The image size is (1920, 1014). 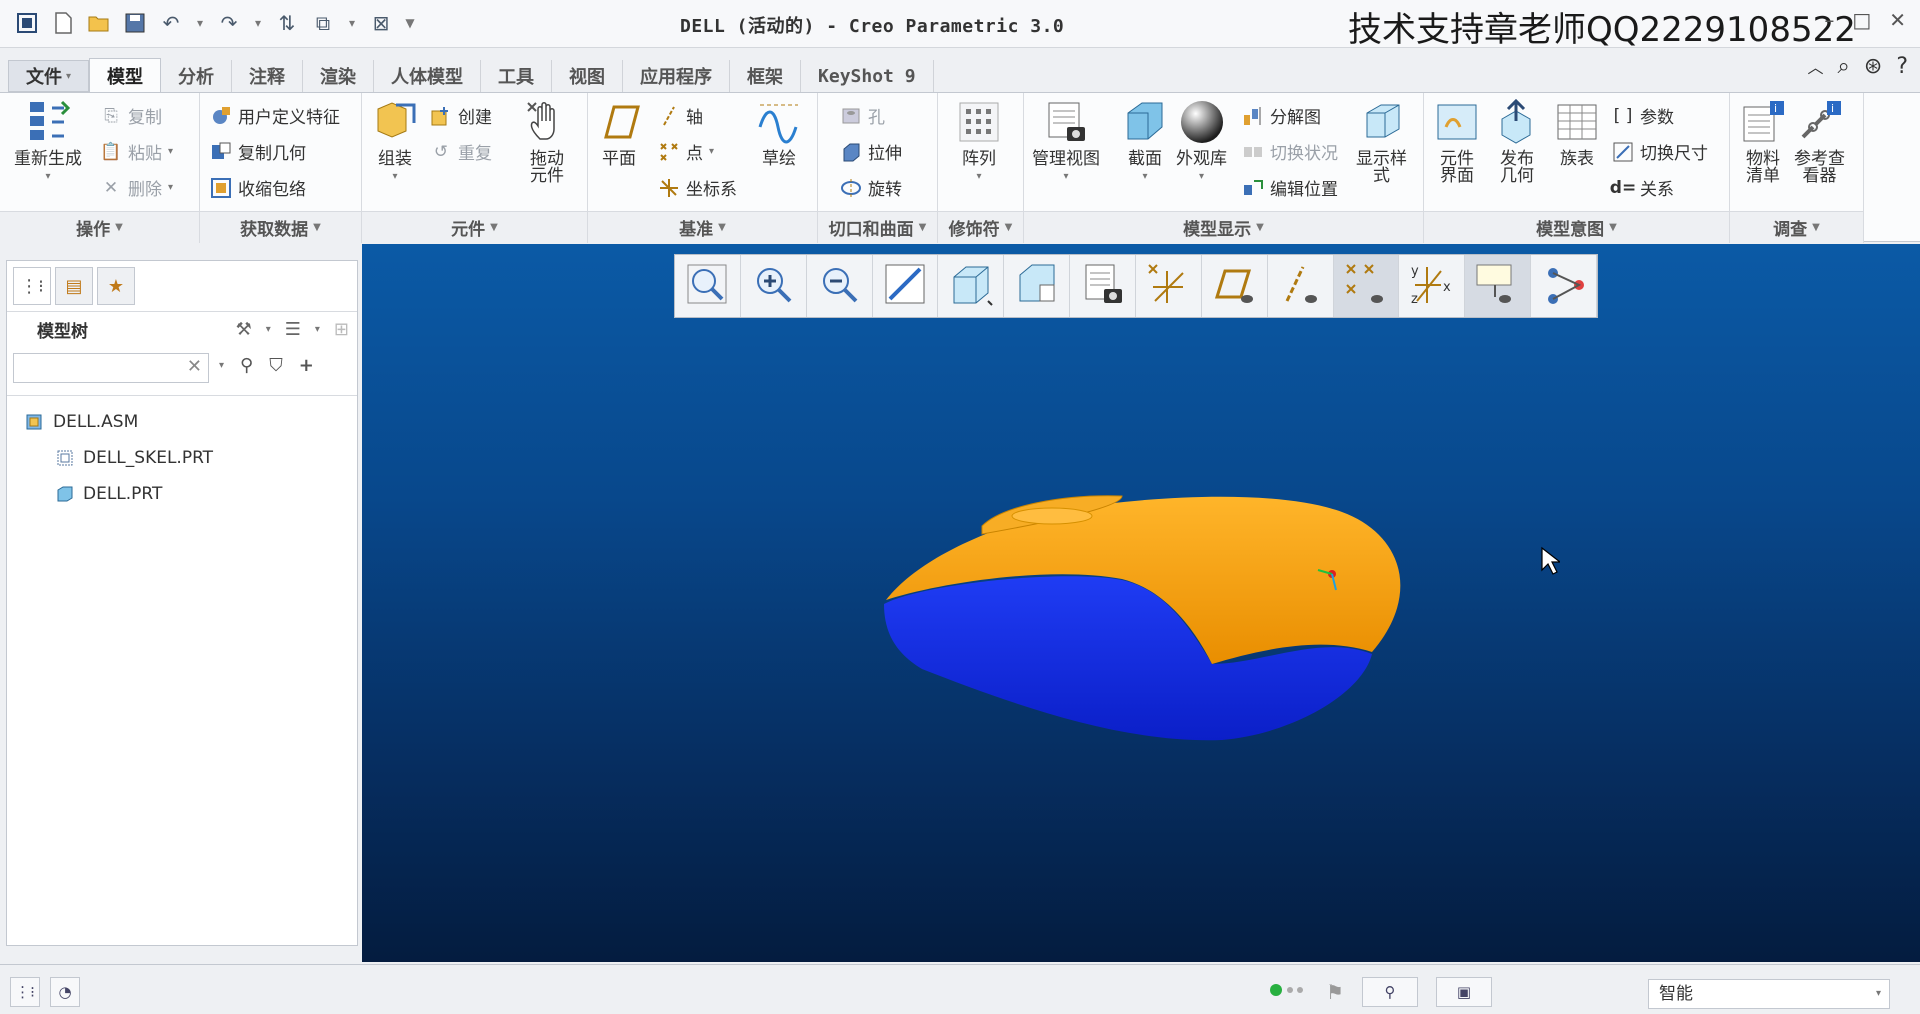 I want to click on group-label: 调查 ▼, so click(x=1796, y=227).